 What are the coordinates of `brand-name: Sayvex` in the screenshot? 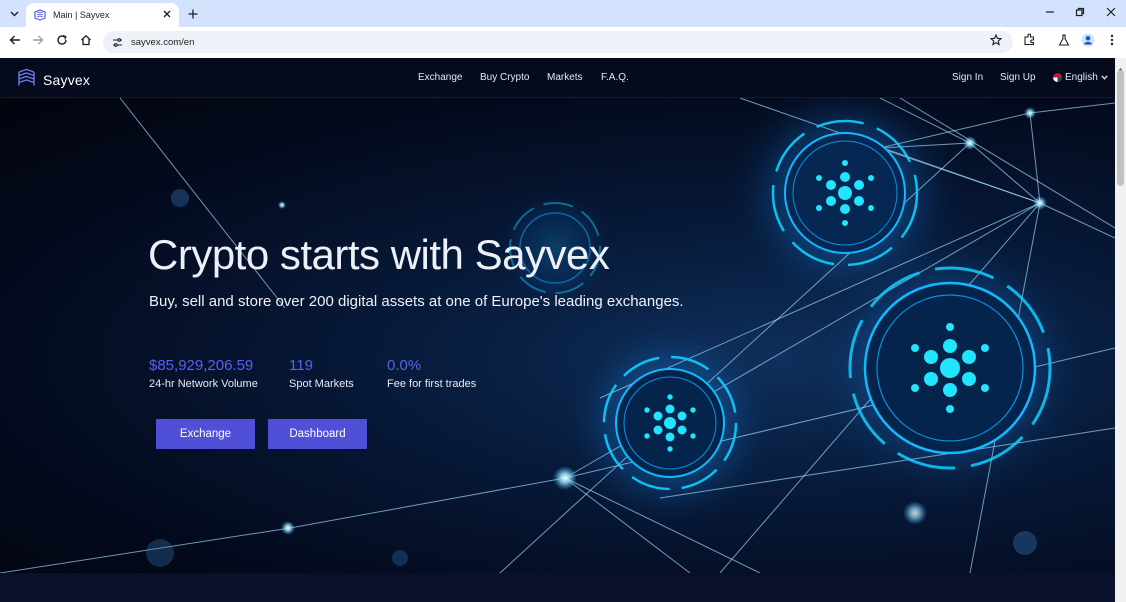 It's located at (67, 80).